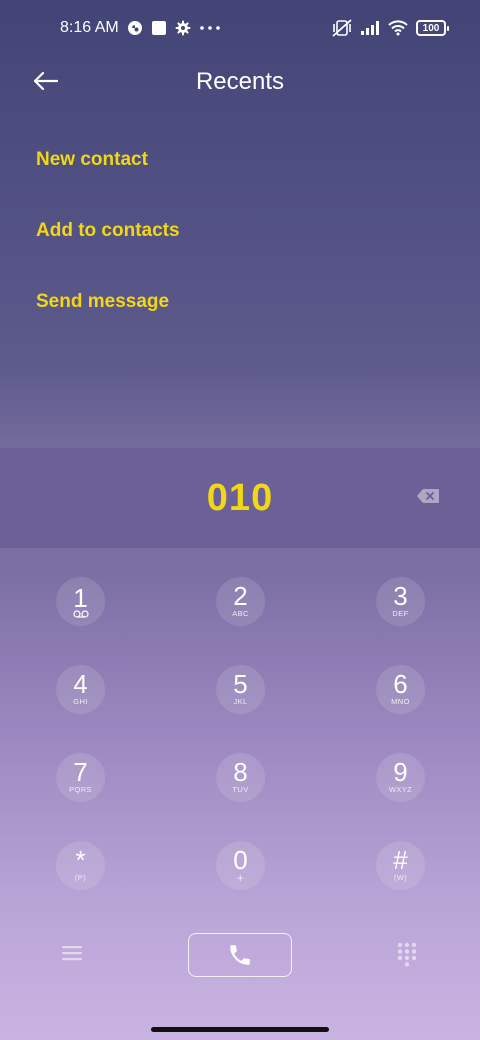 This screenshot has height=1040, width=480. What do you see at coordinates (400, 772) in the screenshot?
I see `key-digit: 9` at bounding box center [400, 772].